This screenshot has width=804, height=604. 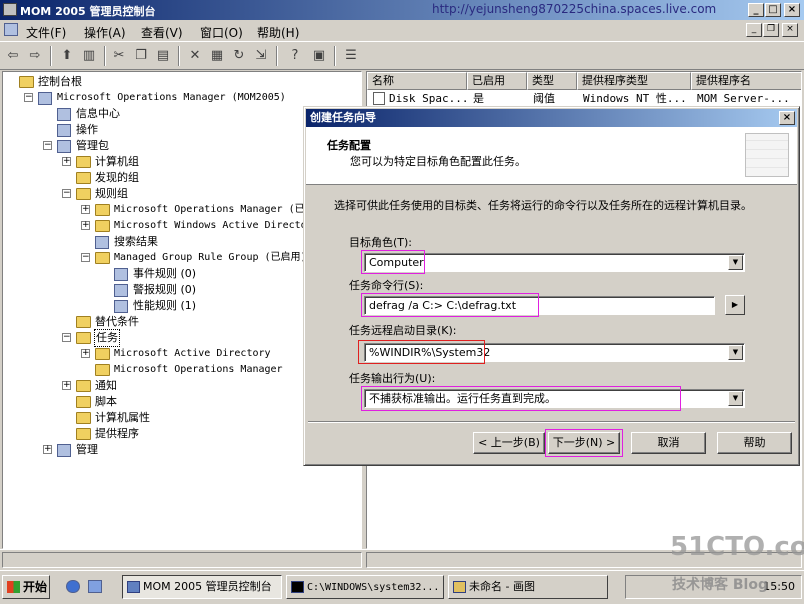 What do you see at coordinates (552, 81) in the screenshot?
I see `column-type: 类型` at bounding box center [552, 81].